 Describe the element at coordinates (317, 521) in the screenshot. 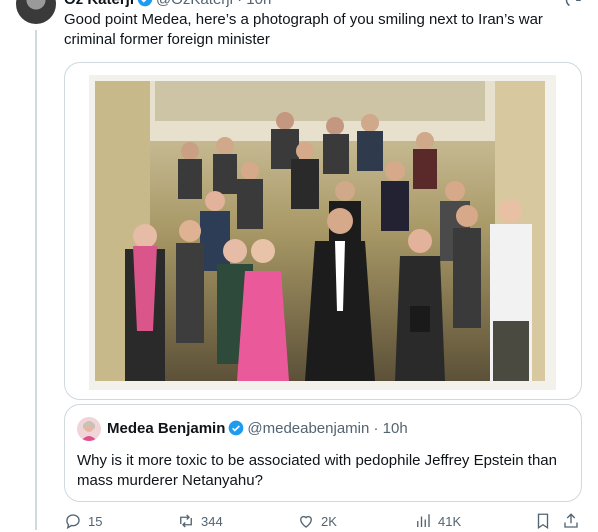

I see `like-button: 2K` at that location.